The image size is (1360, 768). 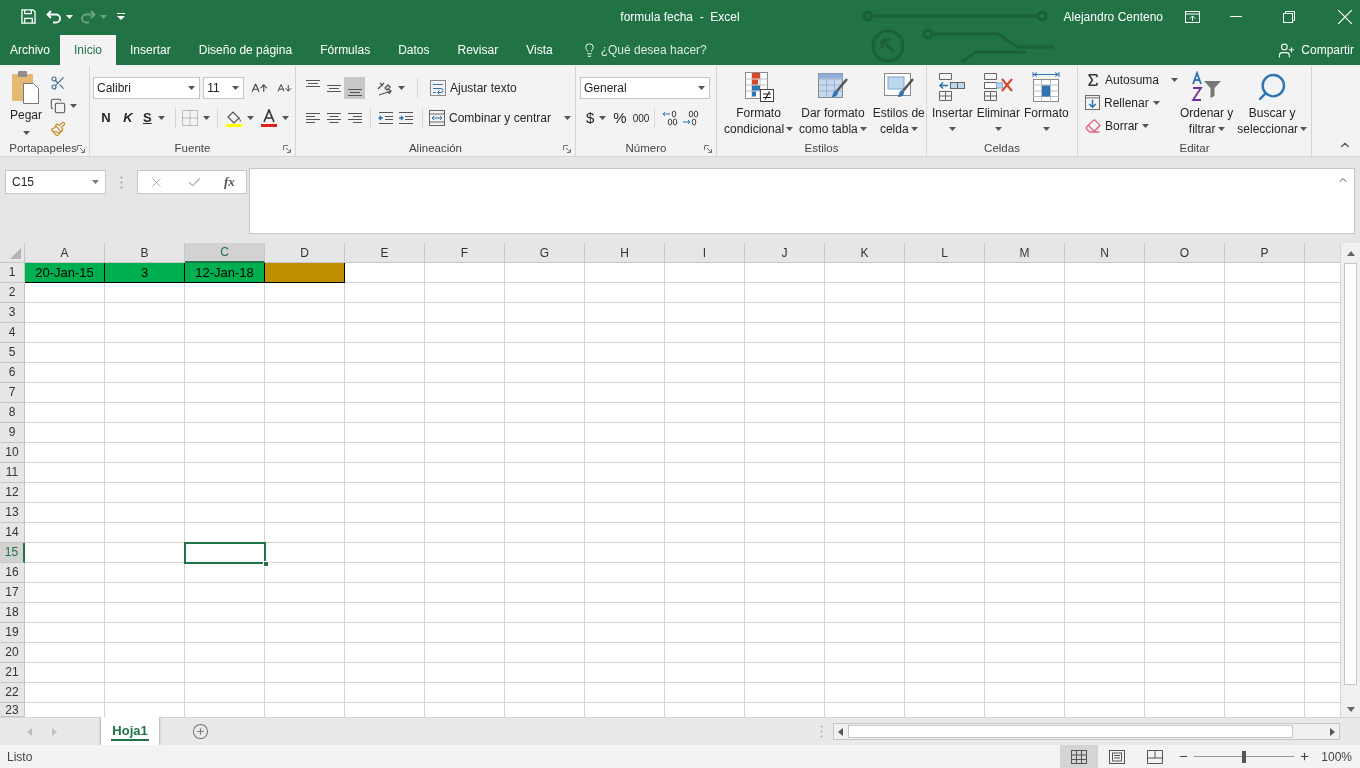 What do you see at coordinates (12, 453) in the screenshot?
I see `row-header: 10` at bounding box center [12, 453].